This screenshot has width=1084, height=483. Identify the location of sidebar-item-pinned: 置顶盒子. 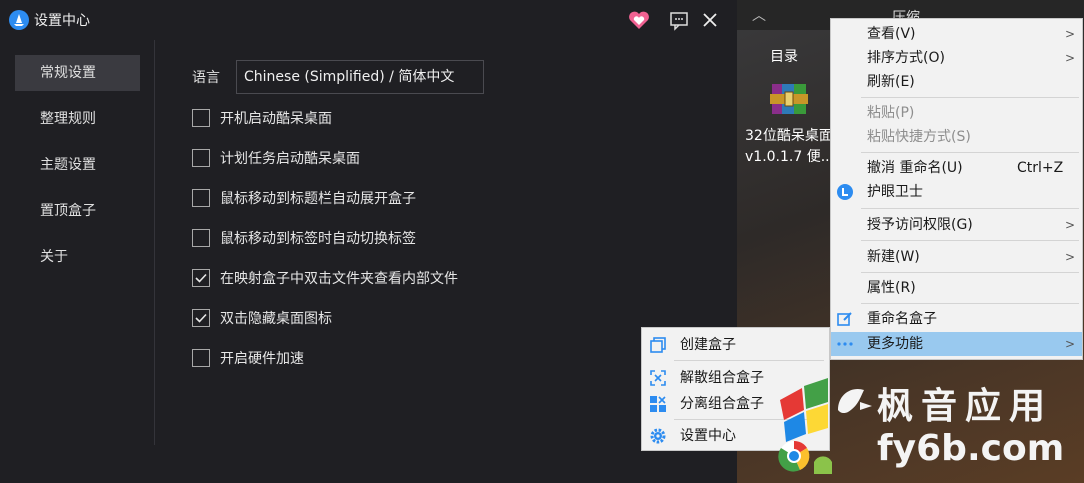
(77, 211).